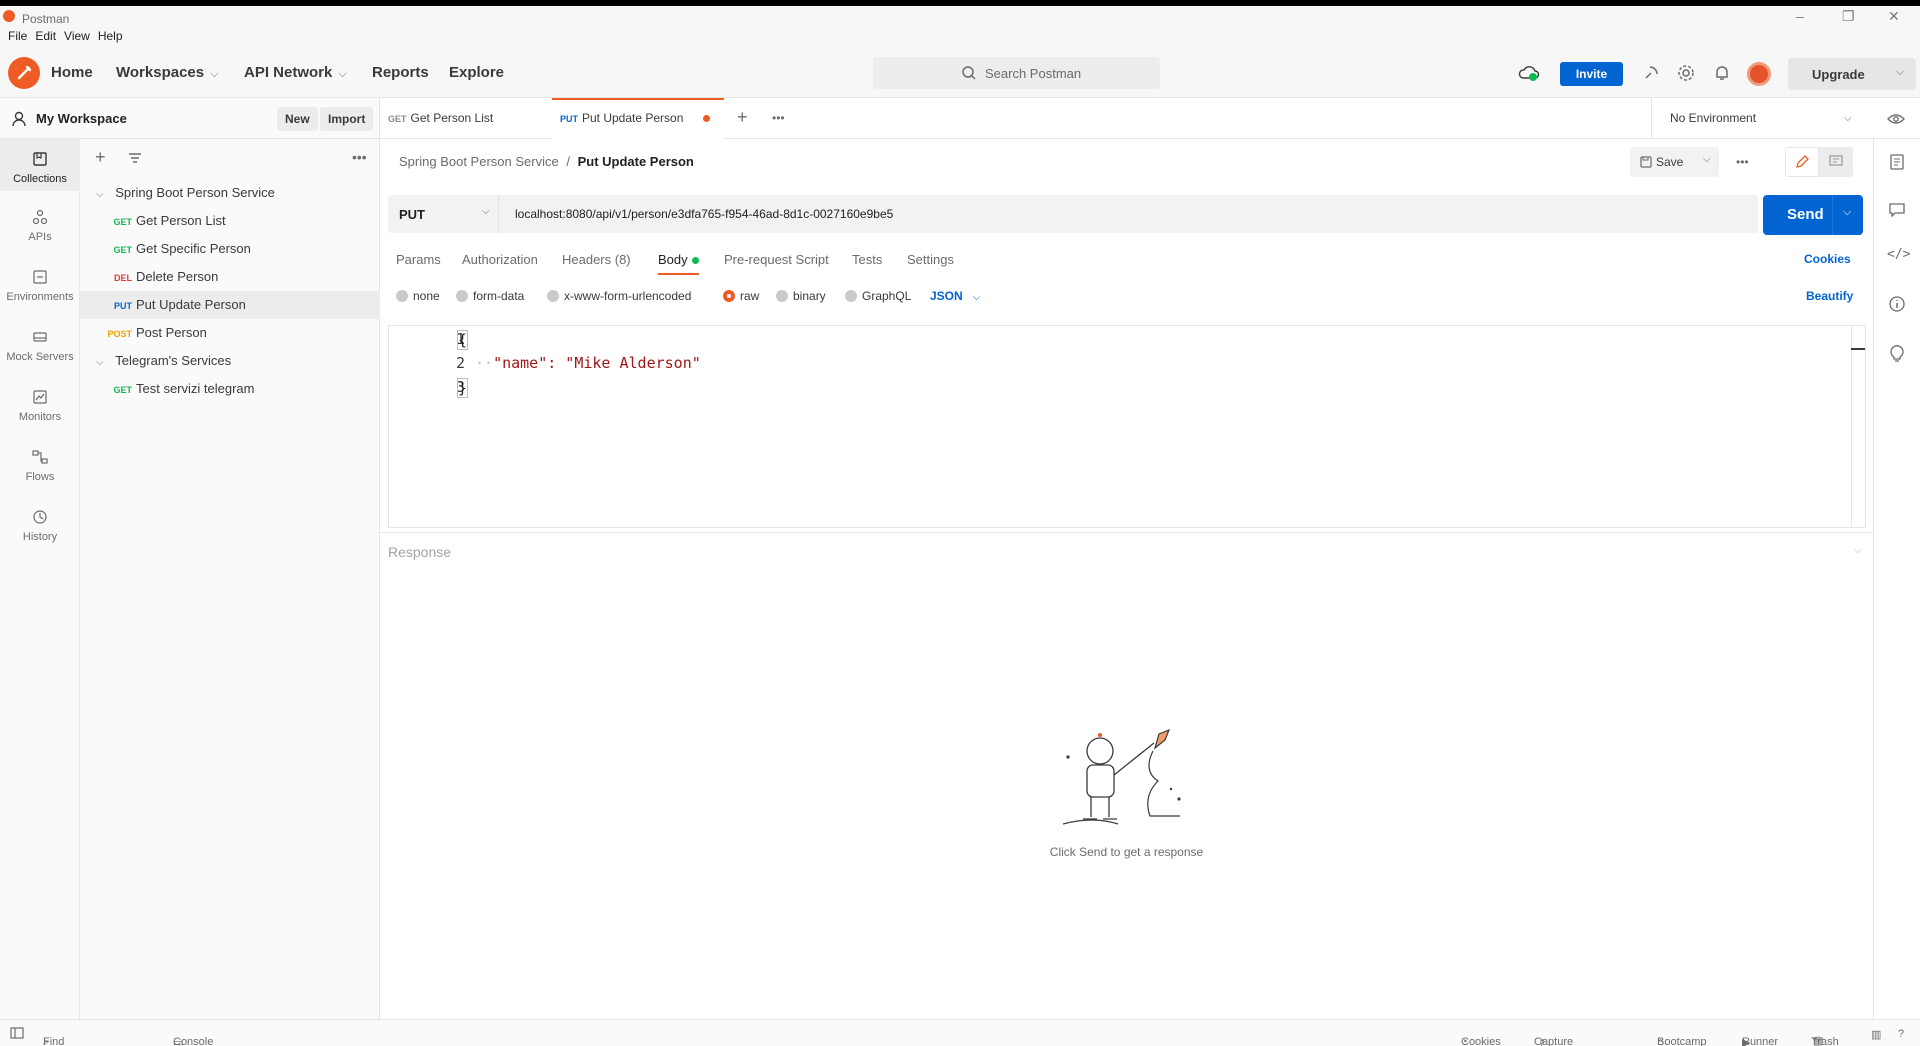 Image resolution: width=1920 pixels, height=1046 pixels. What do you see at coordinates (40, 165) in the screenshot?
I see `rail-collections: Collections` at bounding box center [40, 165].